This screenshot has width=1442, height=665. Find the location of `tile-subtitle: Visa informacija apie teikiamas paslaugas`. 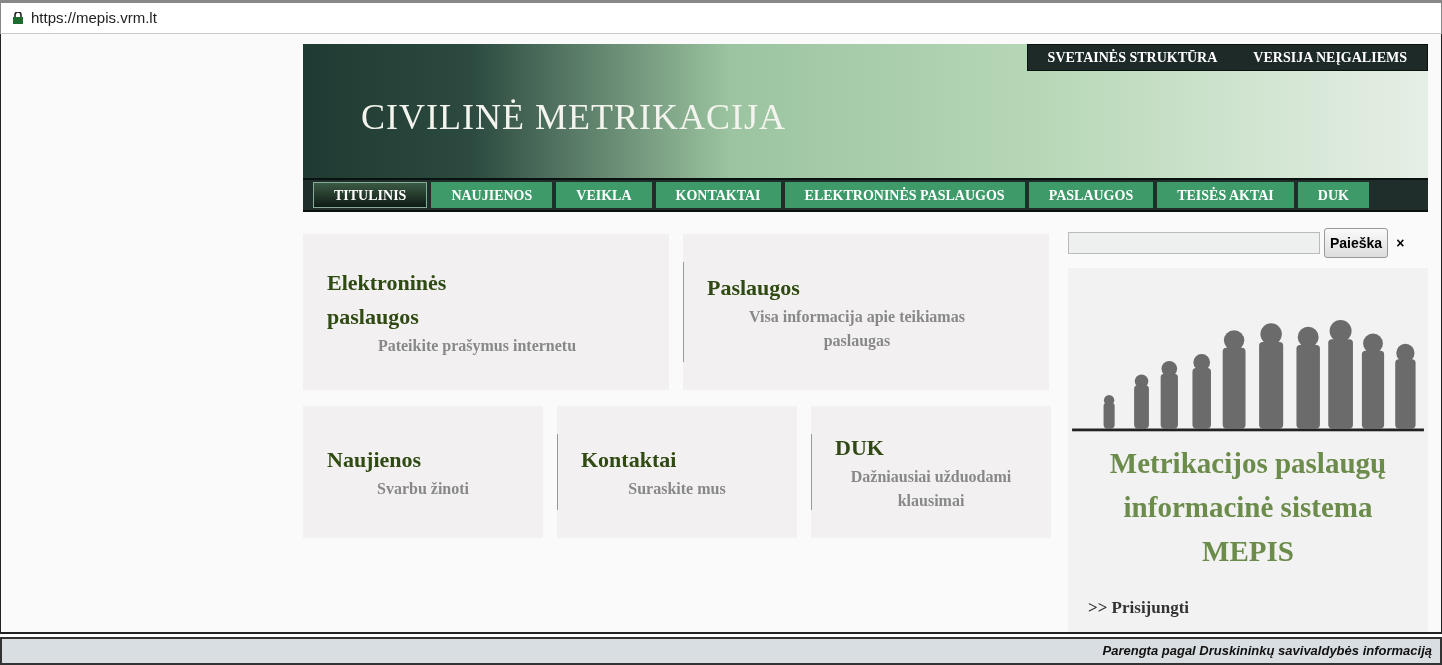

tile-subtitle: Visa informacija apie teikiamas paslaugas is located at coordinates (857, 329).